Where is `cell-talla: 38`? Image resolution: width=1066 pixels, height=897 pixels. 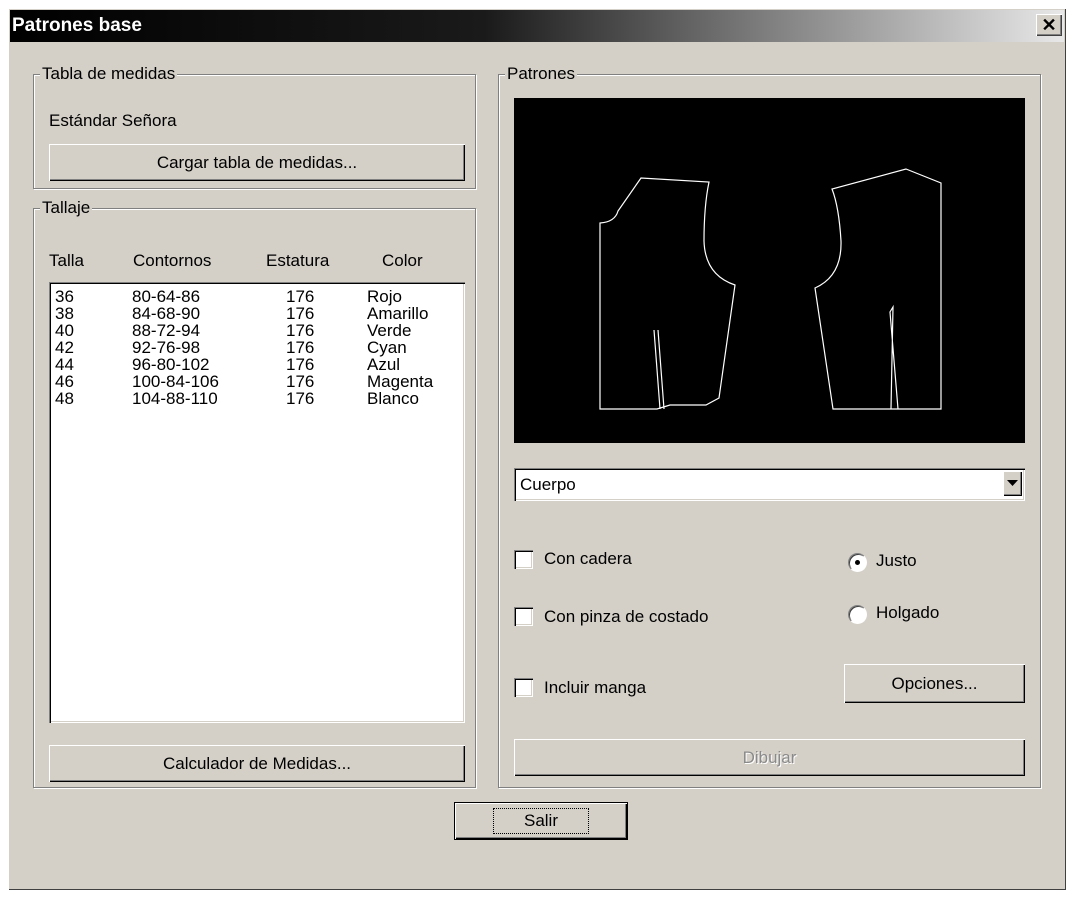
cell-talla: 38 is located at coordinates (64, 313).